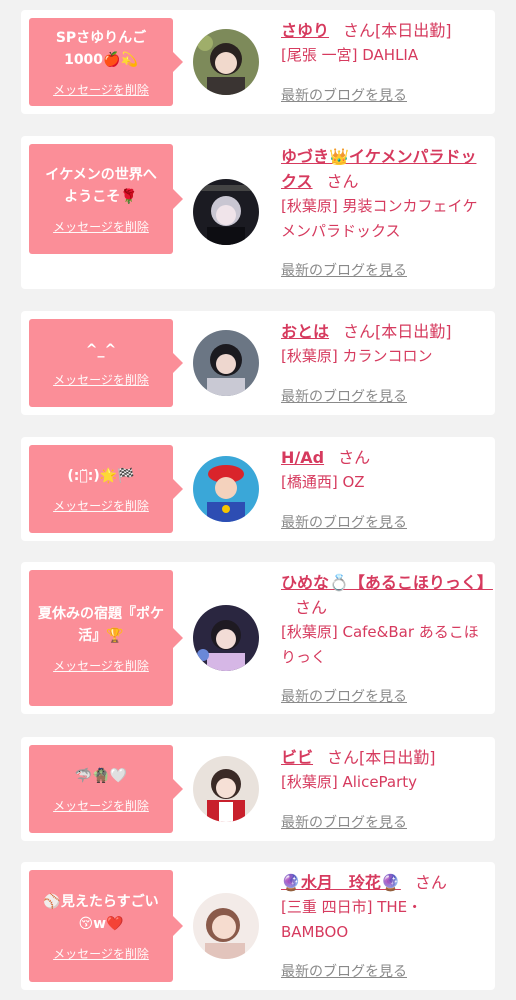  Describe the element at coordinates (384, 470) in the screenshot. I see `cast-info: H/Ad さん [橋通西] OZ` at that location.